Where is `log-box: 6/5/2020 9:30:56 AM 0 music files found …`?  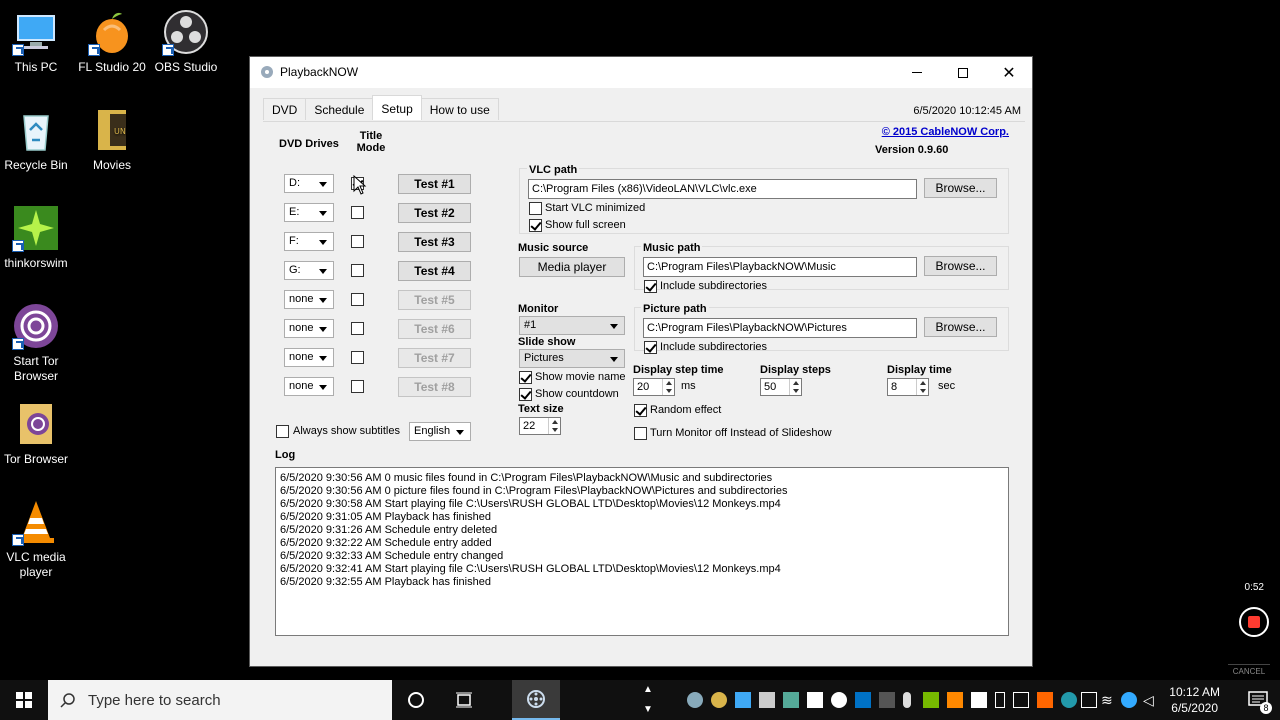
log-box: 6/5/2020 9:30:56 AM 0 music files found … is located at coordinates (642, 551).